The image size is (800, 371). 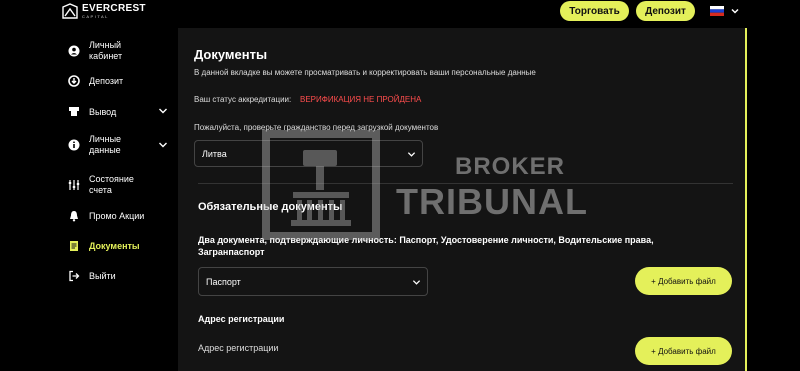 I want to click on sidebar-item-label: Личные данные, so click(x=105, y=144).